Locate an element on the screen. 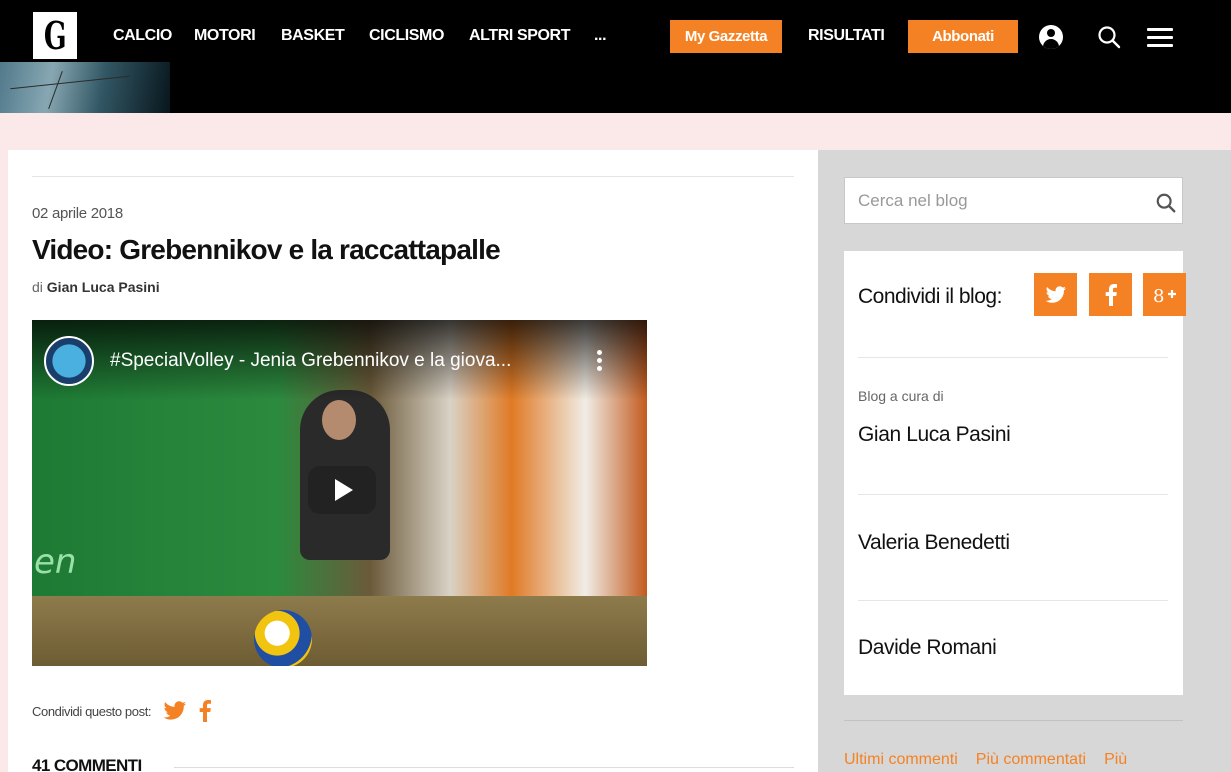 The image size is (1231, 772). share-blog-label: Condividi il blog: is located at coordinates (930, 296).